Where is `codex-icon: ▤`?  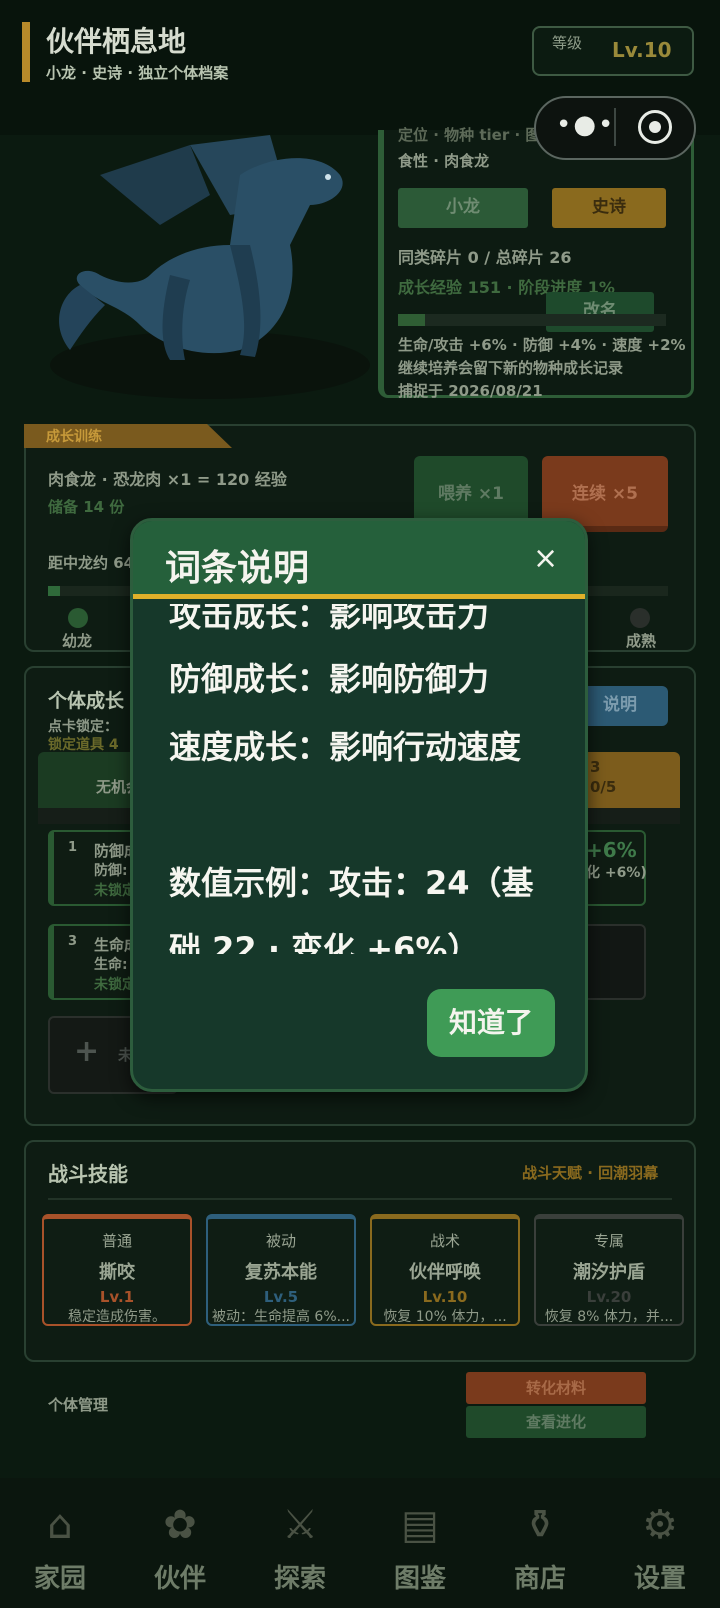
codex-icon: ▤ is located at coordinates (420, 1525).